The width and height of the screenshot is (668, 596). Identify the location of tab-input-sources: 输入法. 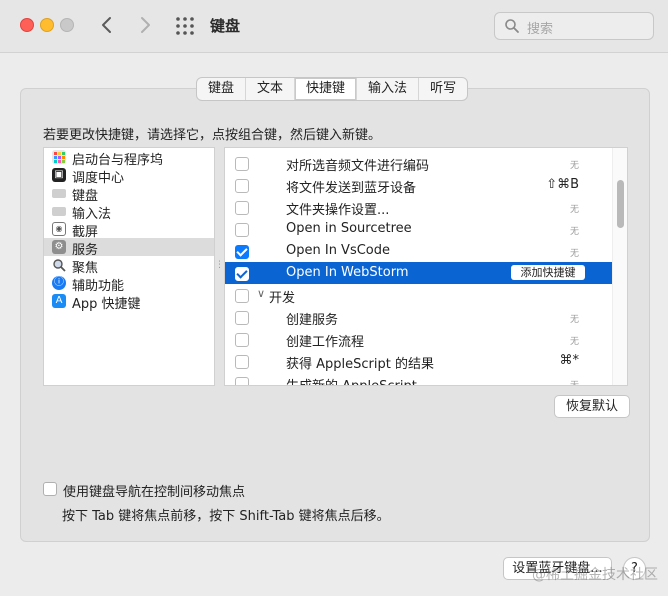
(388, 89).